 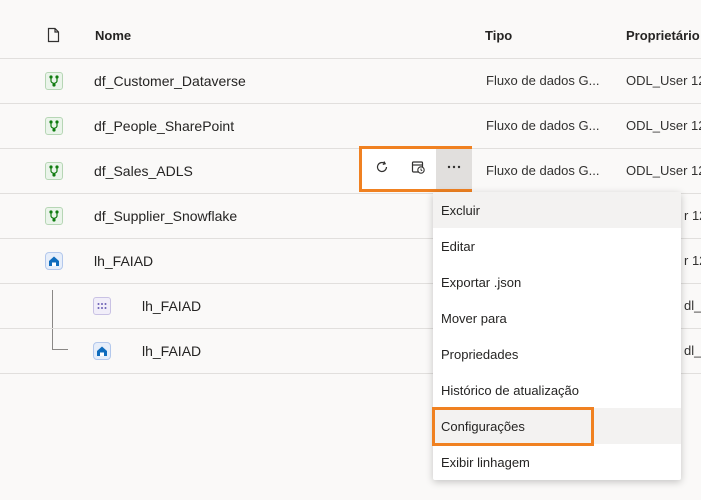 I want to click on settings-highlight, so click(x=513, y=426).